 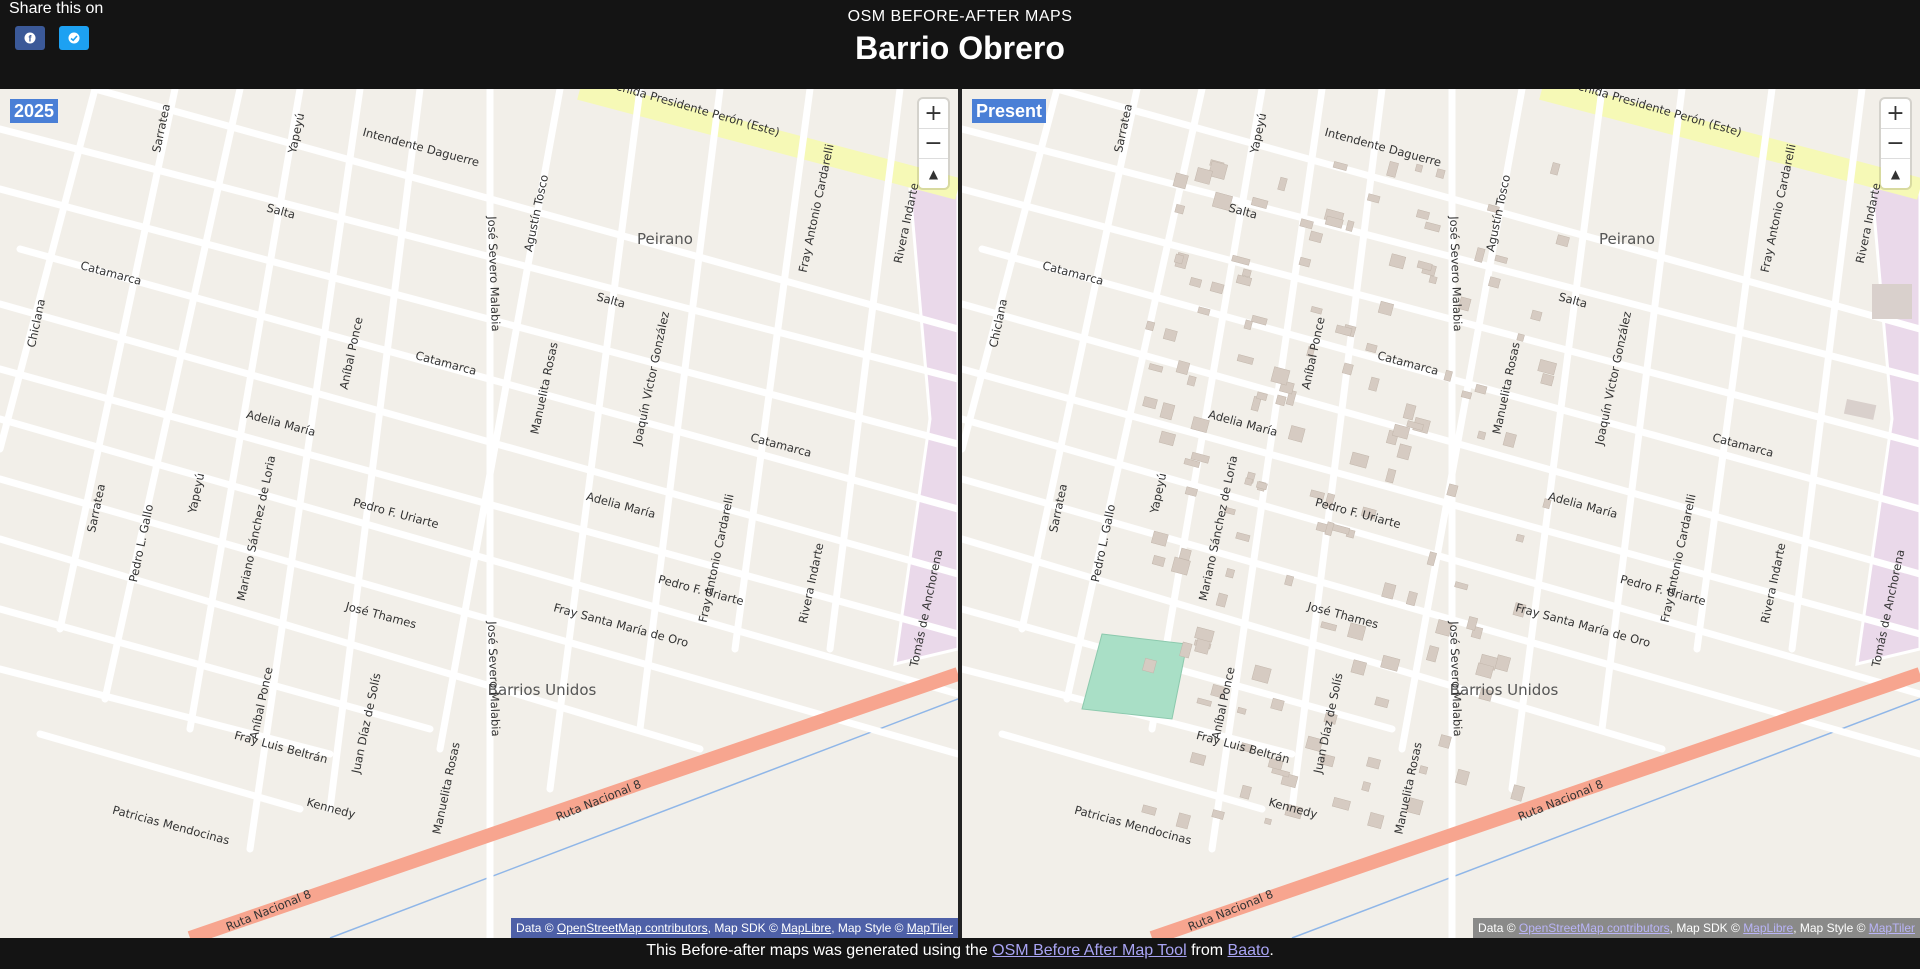 I want to click on baato-link: Baato, so click(x=1249, y=950).